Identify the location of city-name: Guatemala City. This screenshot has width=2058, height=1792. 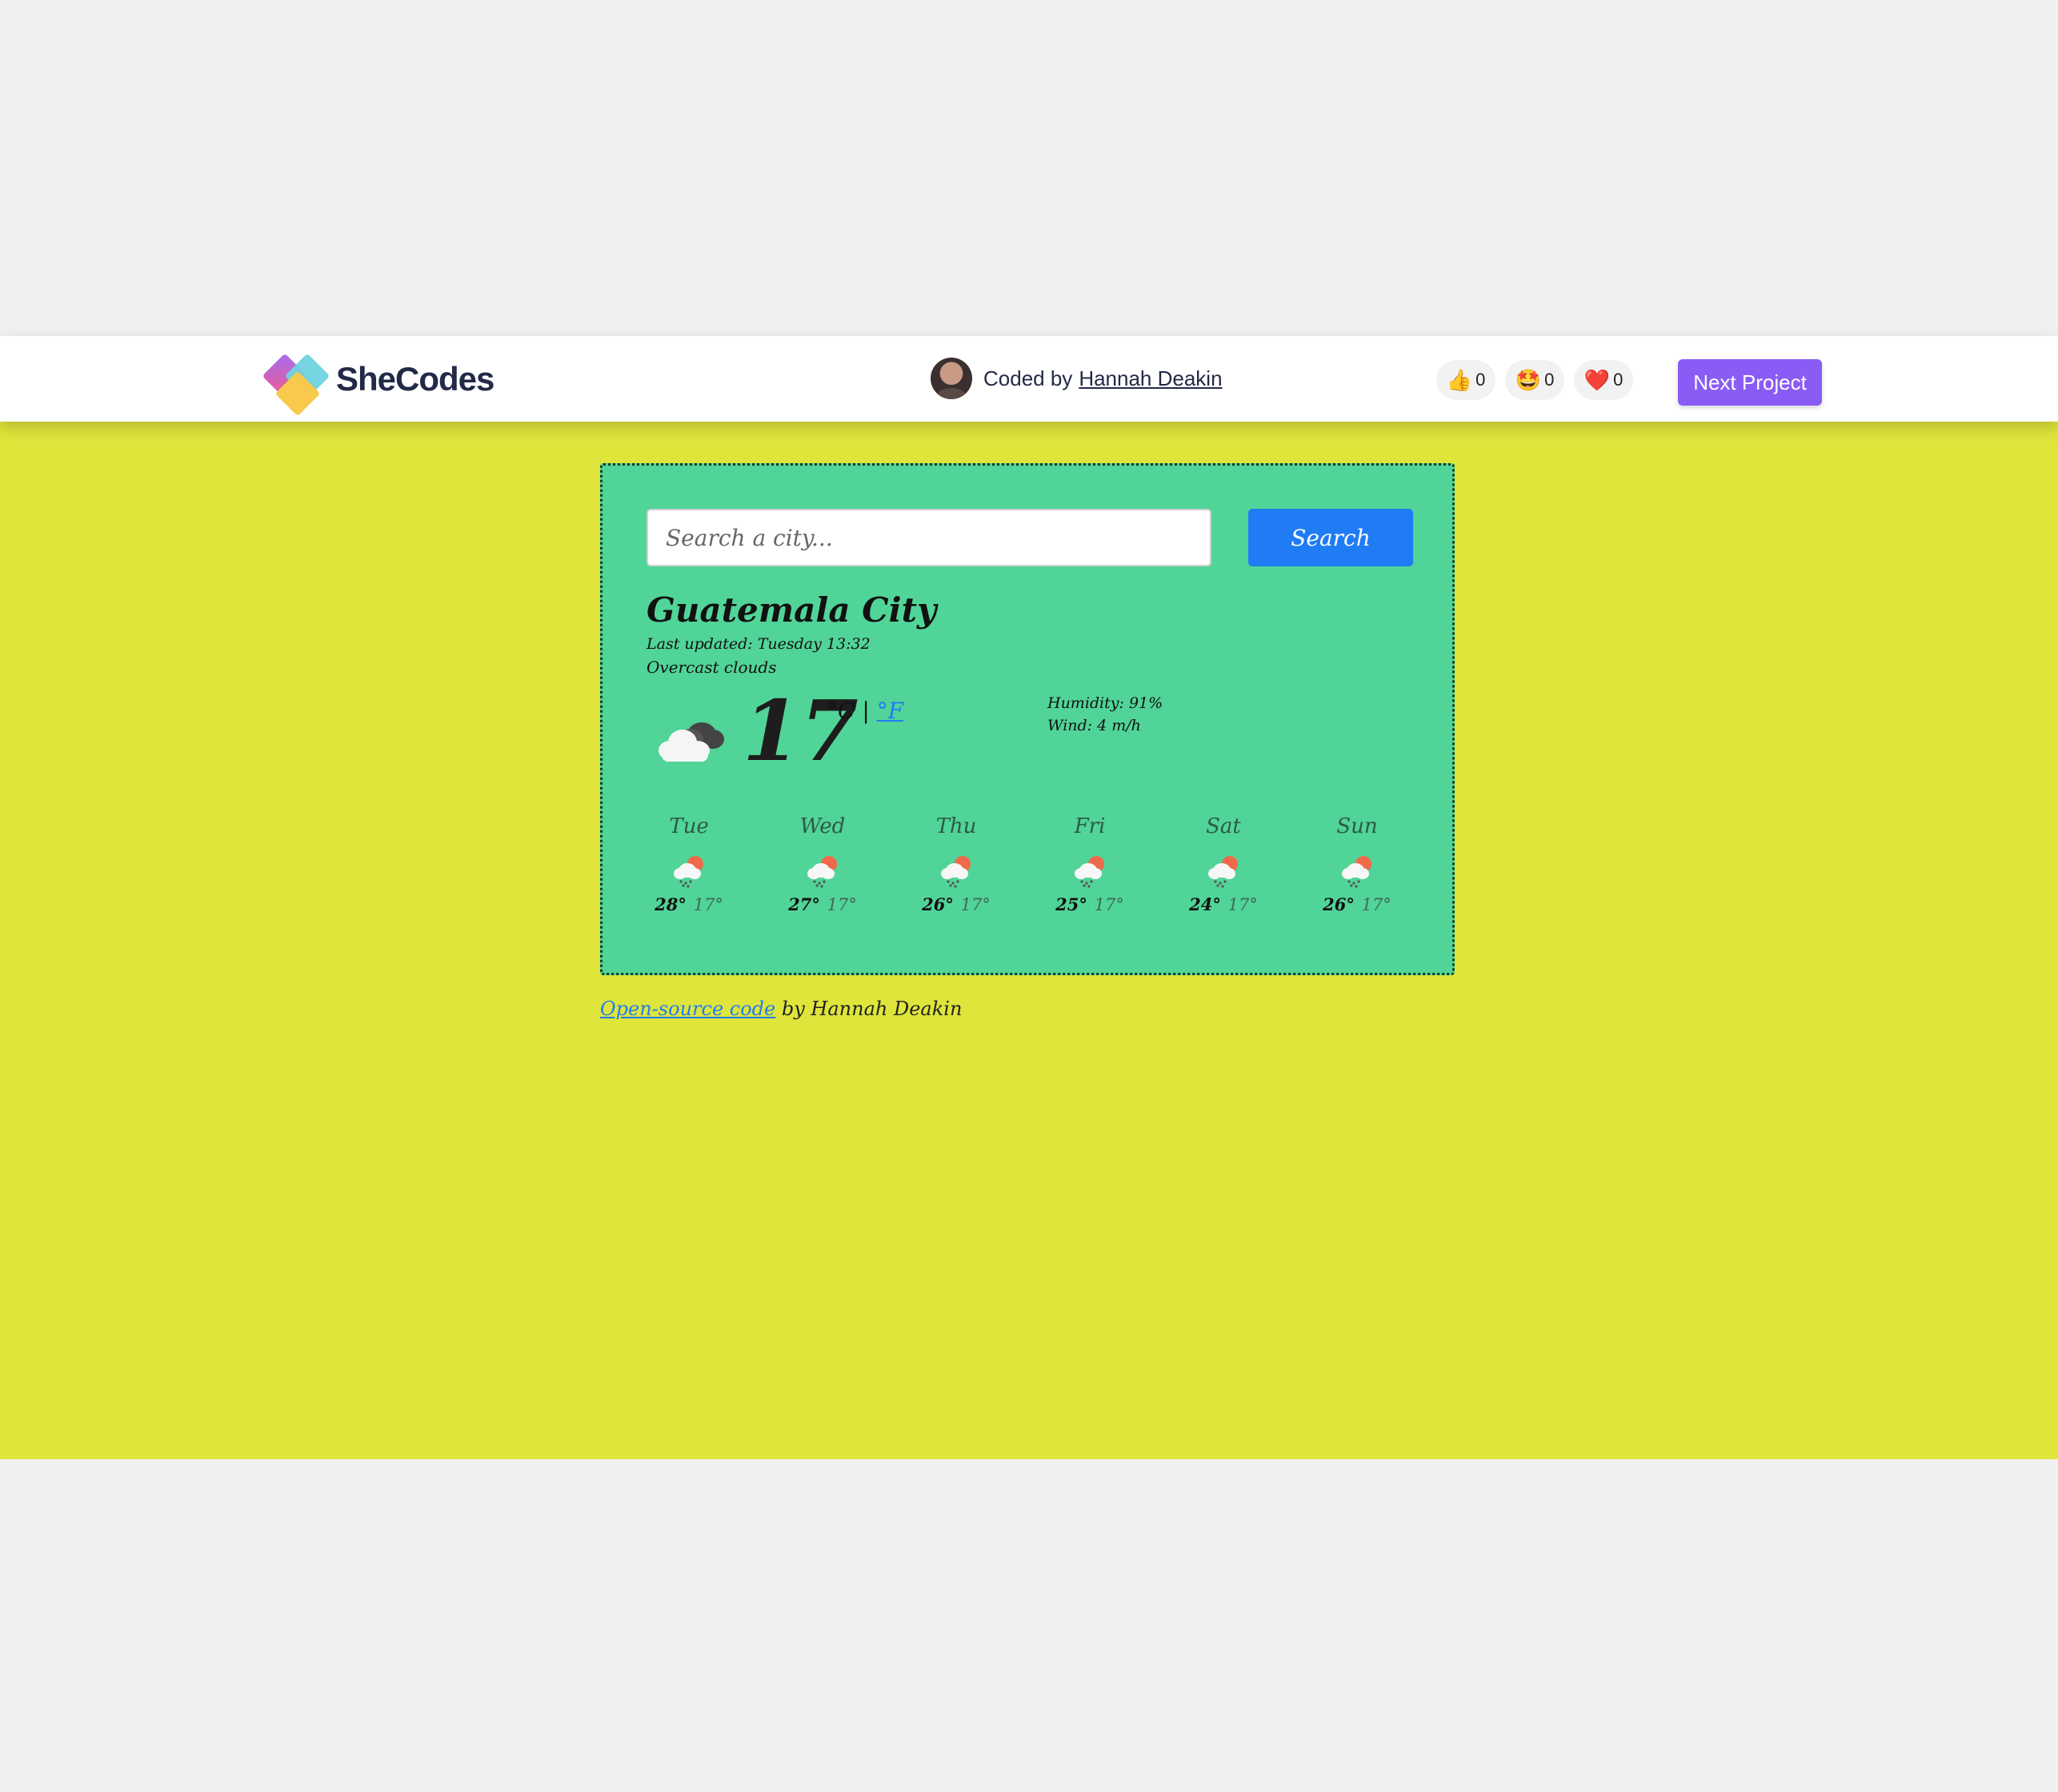
(792, 610).